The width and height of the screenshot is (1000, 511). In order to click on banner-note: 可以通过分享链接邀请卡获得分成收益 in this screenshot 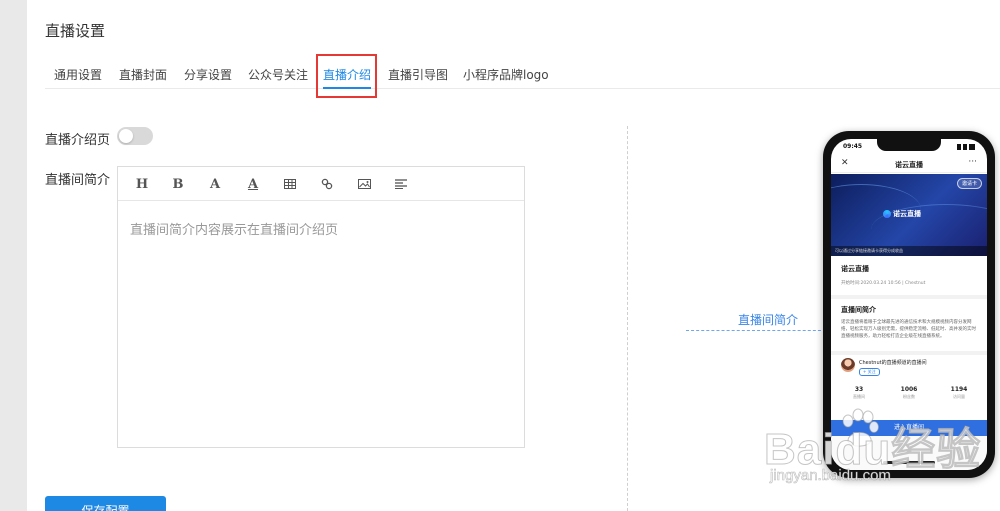, I will do `click(909, 251)`.